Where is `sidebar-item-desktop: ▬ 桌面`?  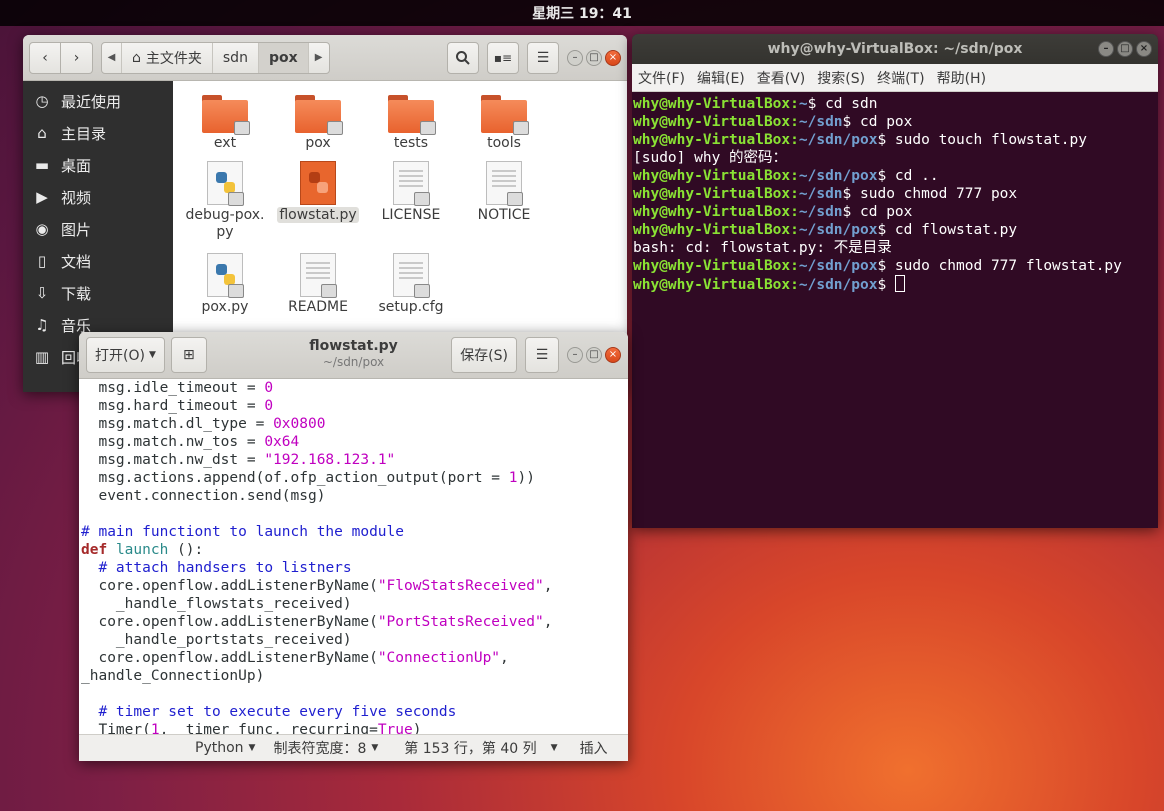 sidebar-item-desktop: ▬ 桌面 is located at coordinates (98, 165).